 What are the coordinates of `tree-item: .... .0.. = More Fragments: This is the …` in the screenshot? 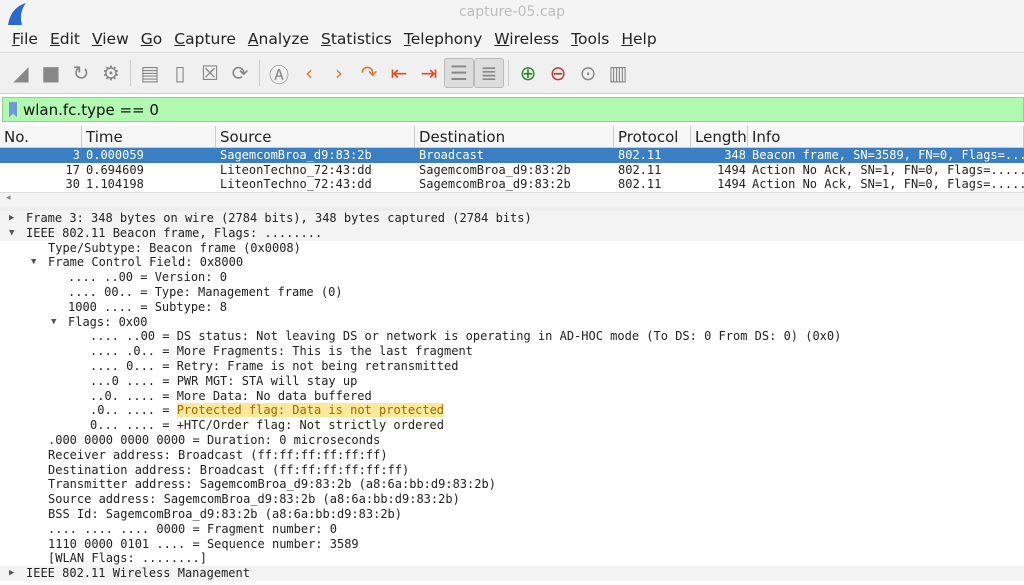 It's located at (512, 351).